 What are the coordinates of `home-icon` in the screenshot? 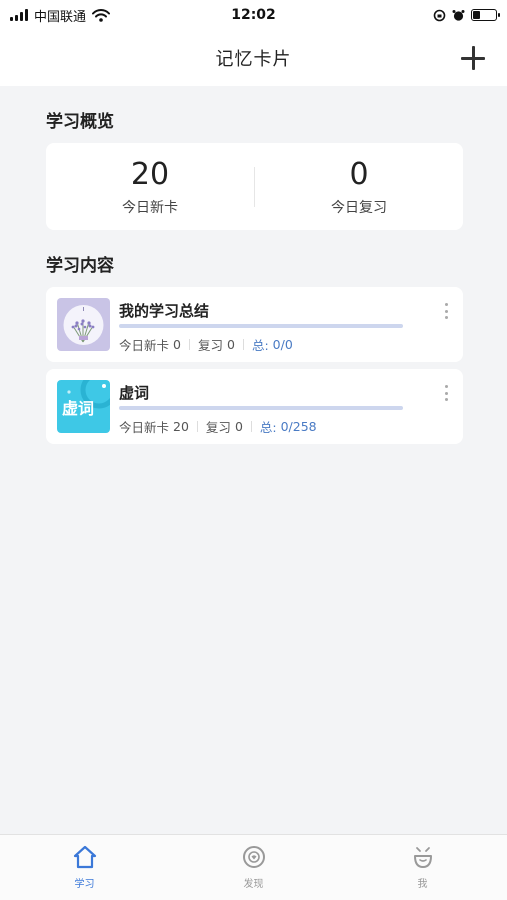 It's located at (84, 857).